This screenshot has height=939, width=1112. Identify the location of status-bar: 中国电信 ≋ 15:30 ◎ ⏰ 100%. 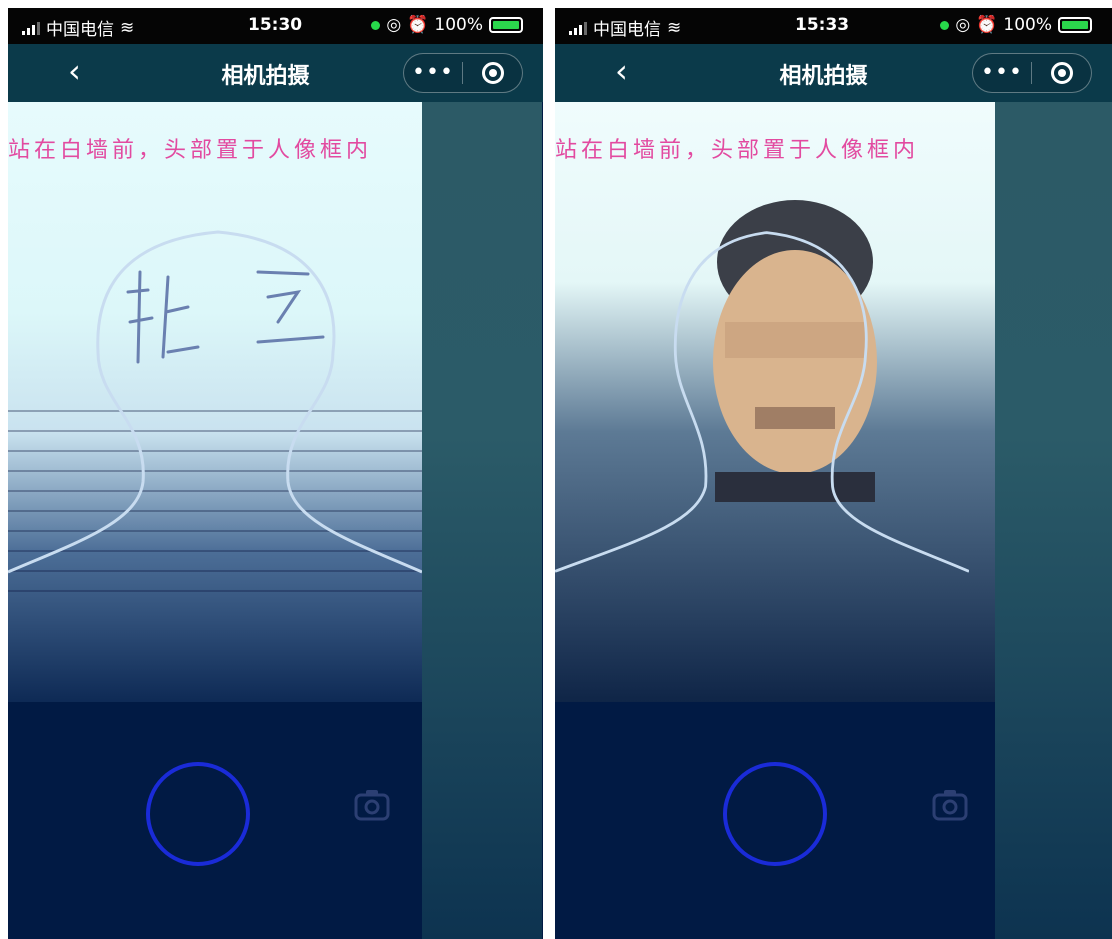
(275, 26).